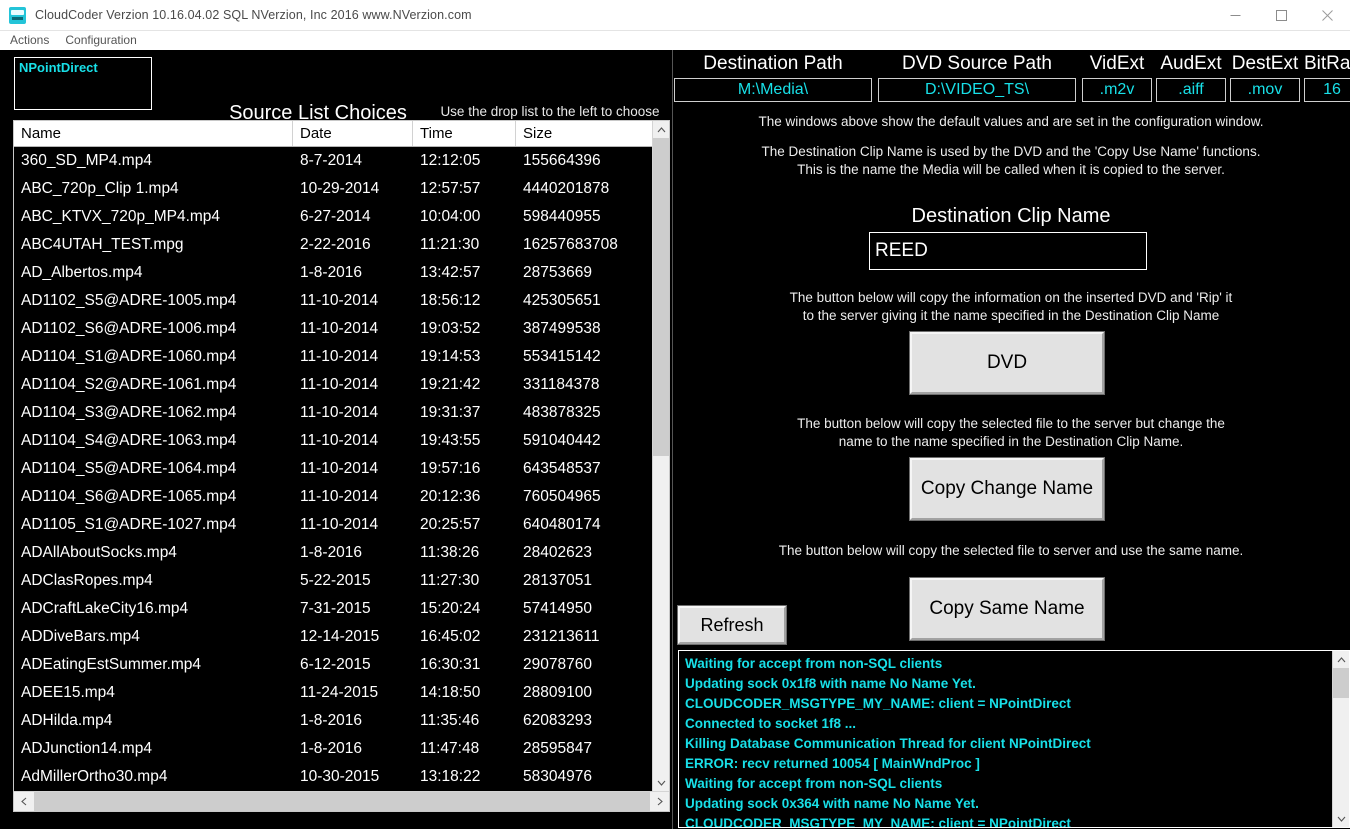  Describe the element at coordinates (82, 272) in the screenshot. I see `cell-name: AD_Albertos.mp4` at that location.